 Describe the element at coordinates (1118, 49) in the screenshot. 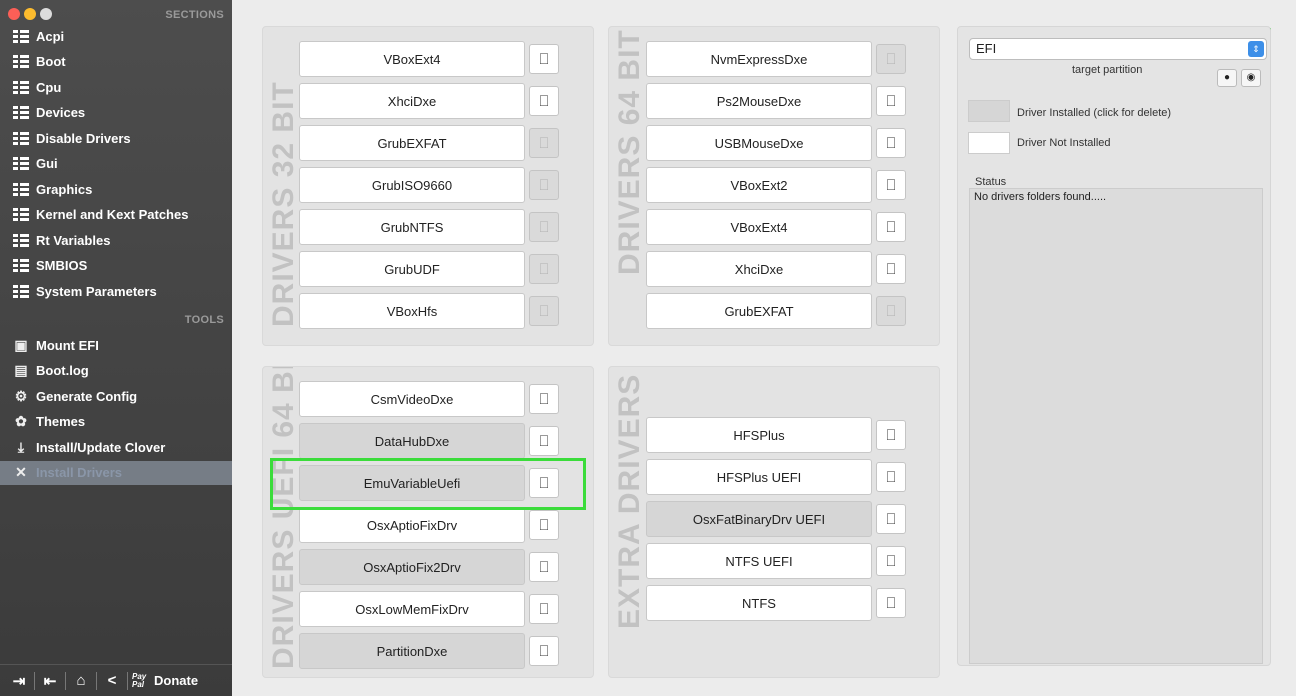

I see `target-partition-select: EFI ⇕` at that location.